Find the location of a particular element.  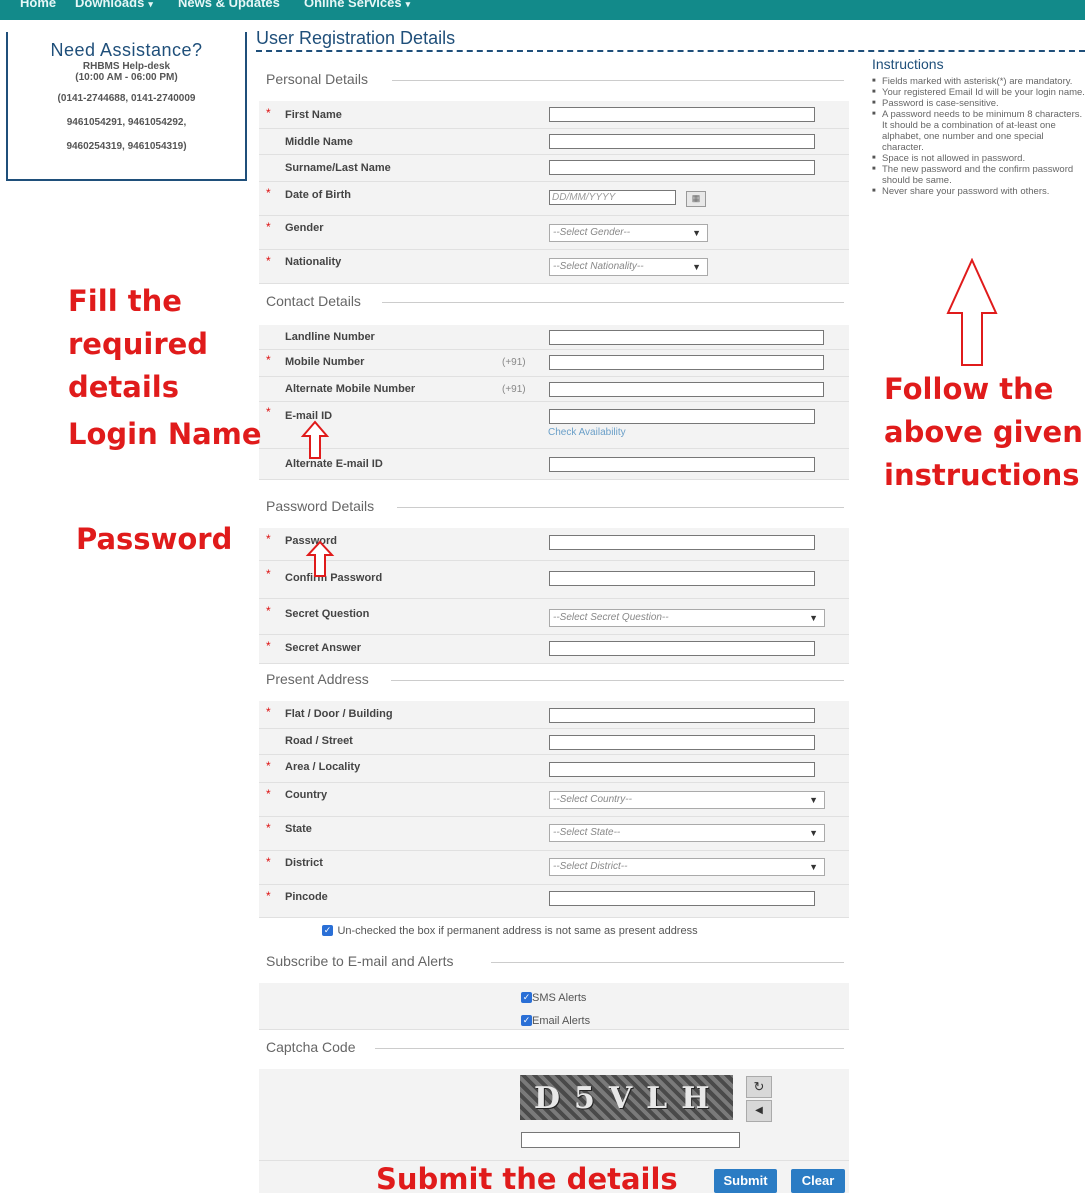

alt-email-input is located at coordinates (682, 464).